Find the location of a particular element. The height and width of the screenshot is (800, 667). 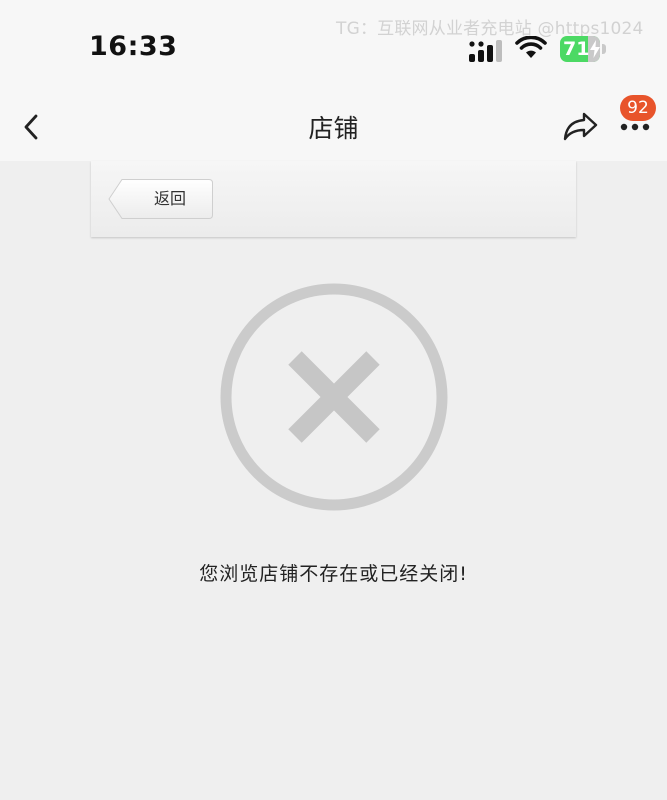

share-arrow-icon is located at coordinates (581, 126).